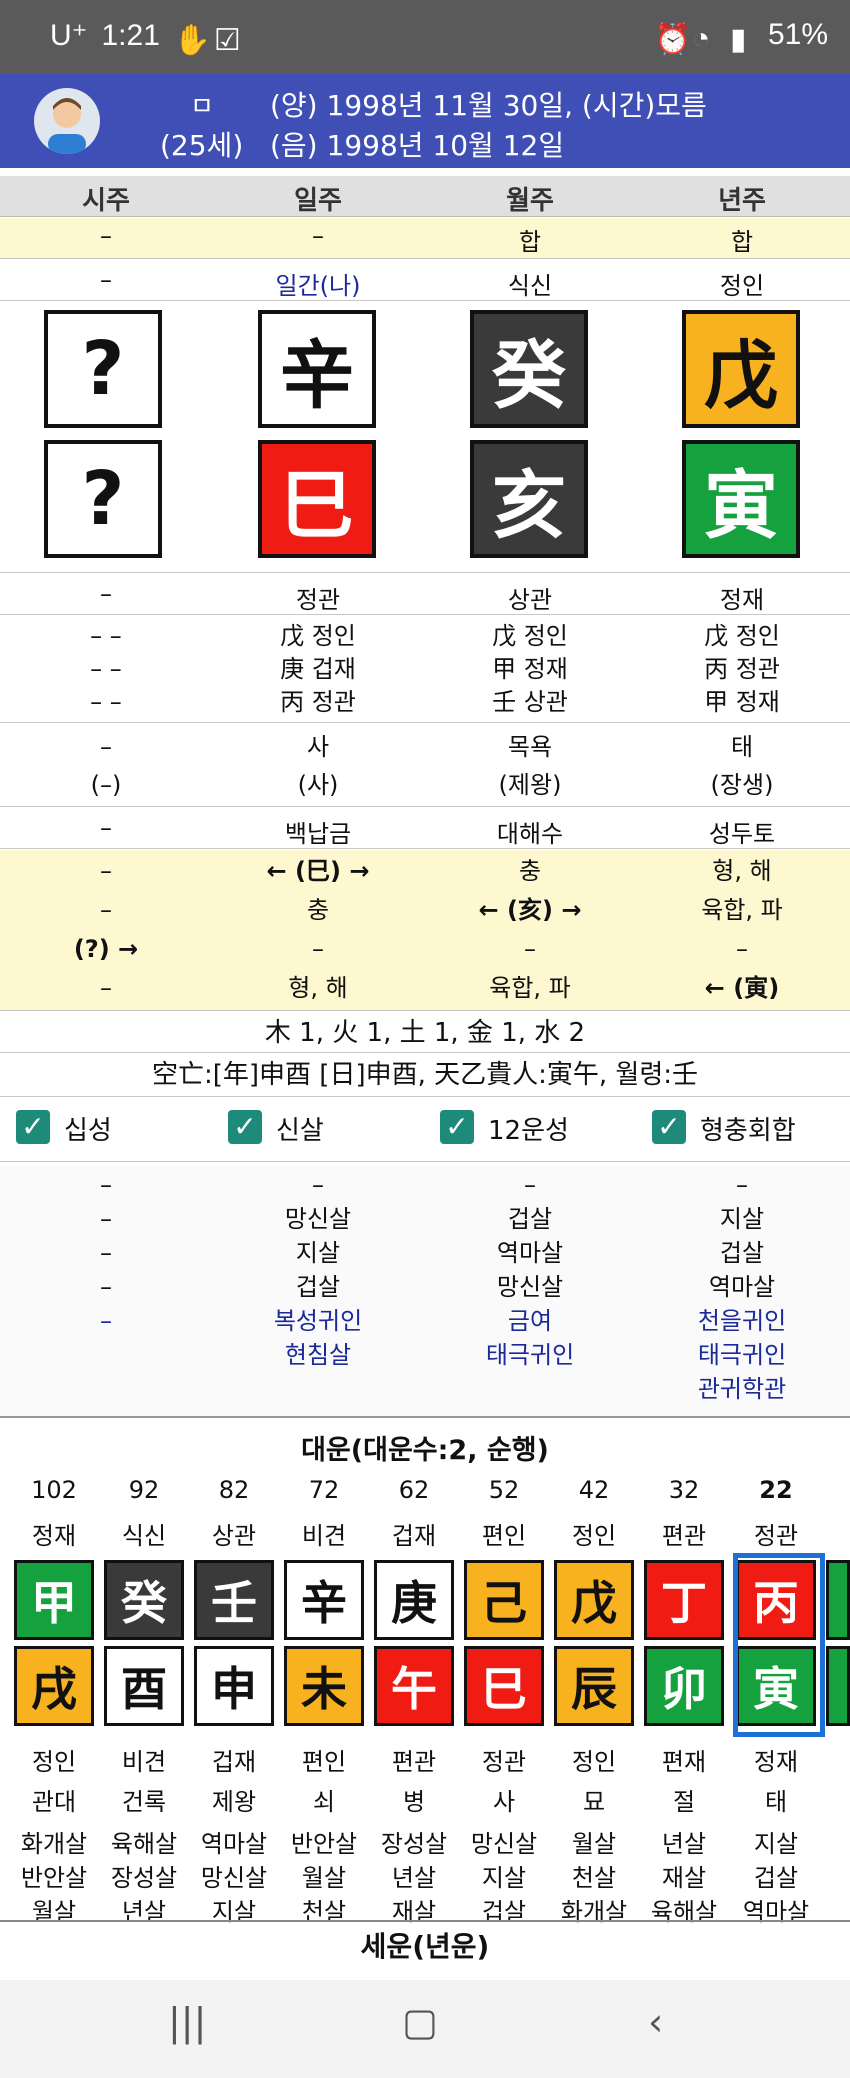  Describe the element at coordinates (701, 38) in the screenshot. I see `wifi-icon: ◔` at that location.